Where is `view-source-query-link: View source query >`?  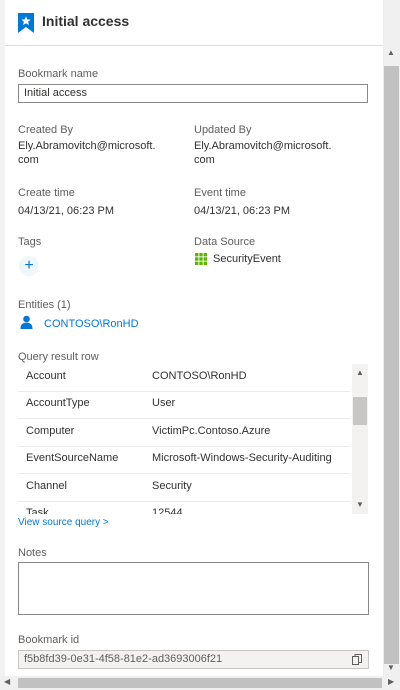
view-source-query-link: View source query > is located at coordinates (63, 523).